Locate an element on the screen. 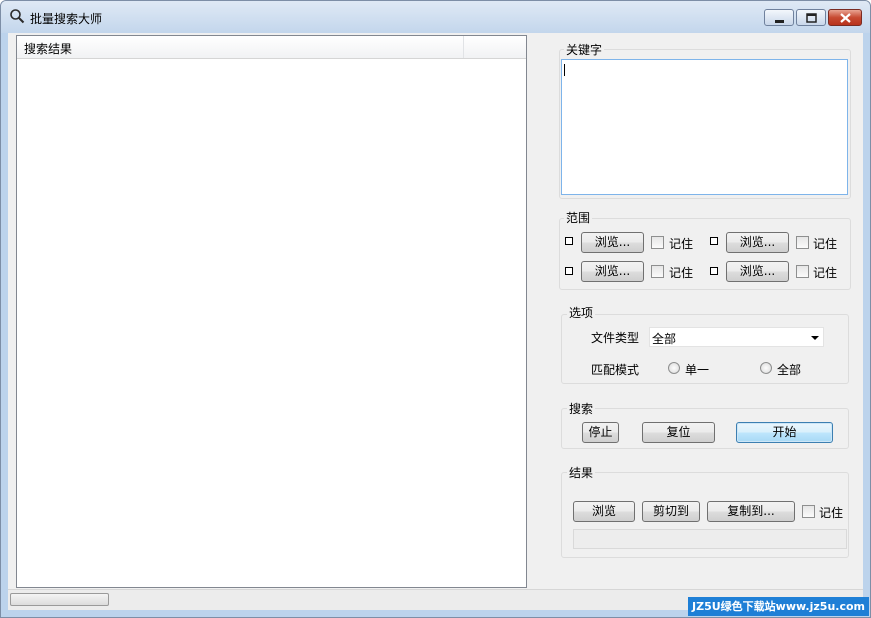  close-icon is located at coordinates (845, 18).